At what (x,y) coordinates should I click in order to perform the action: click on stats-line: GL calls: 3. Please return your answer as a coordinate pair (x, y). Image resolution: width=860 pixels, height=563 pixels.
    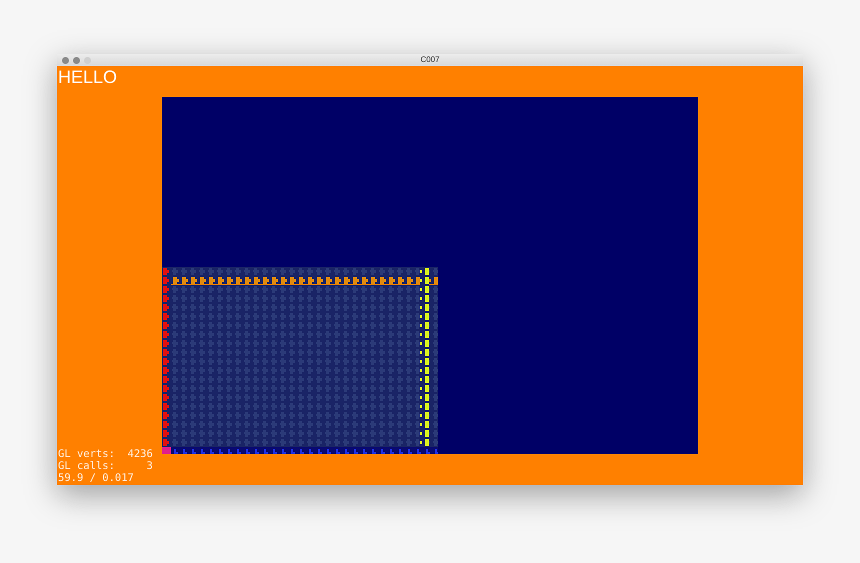
    Looking at the image, I should click on (105, 466).